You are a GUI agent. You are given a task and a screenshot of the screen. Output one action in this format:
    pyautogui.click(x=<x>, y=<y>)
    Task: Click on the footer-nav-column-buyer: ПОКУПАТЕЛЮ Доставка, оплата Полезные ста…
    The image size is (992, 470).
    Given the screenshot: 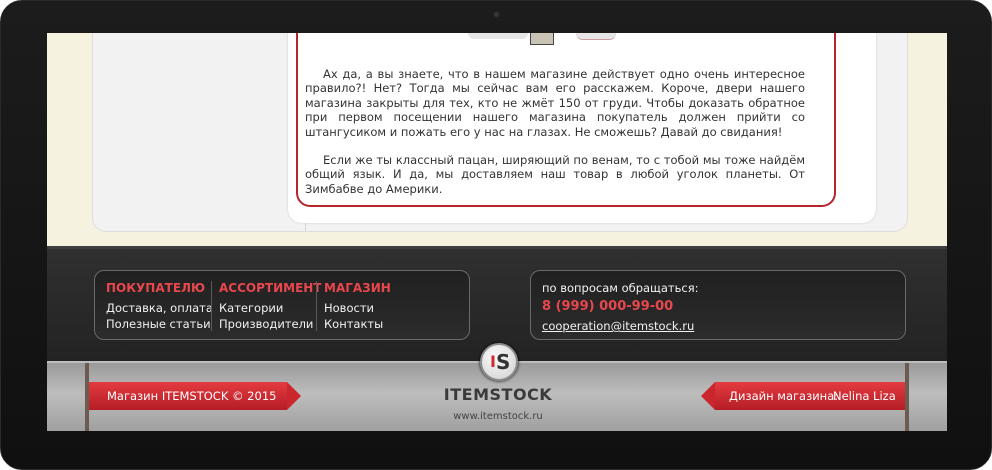 What is the action you would take?
    pyautogui.click(x=159, y=306)
    